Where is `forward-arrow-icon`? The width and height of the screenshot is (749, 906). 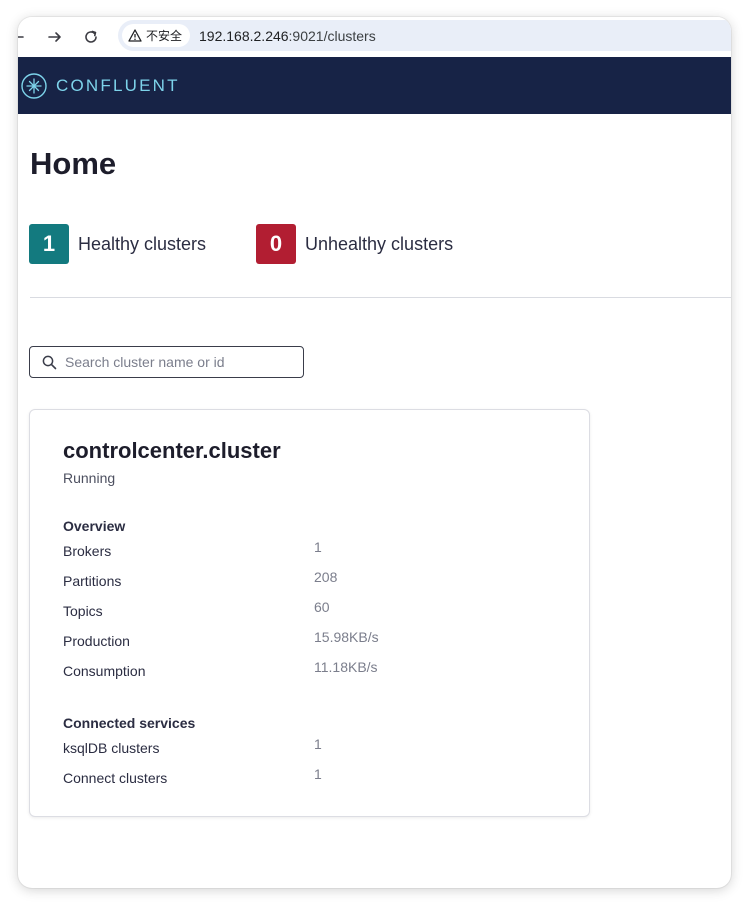 forward-arrow-icon is located at coordinates (54, 37).